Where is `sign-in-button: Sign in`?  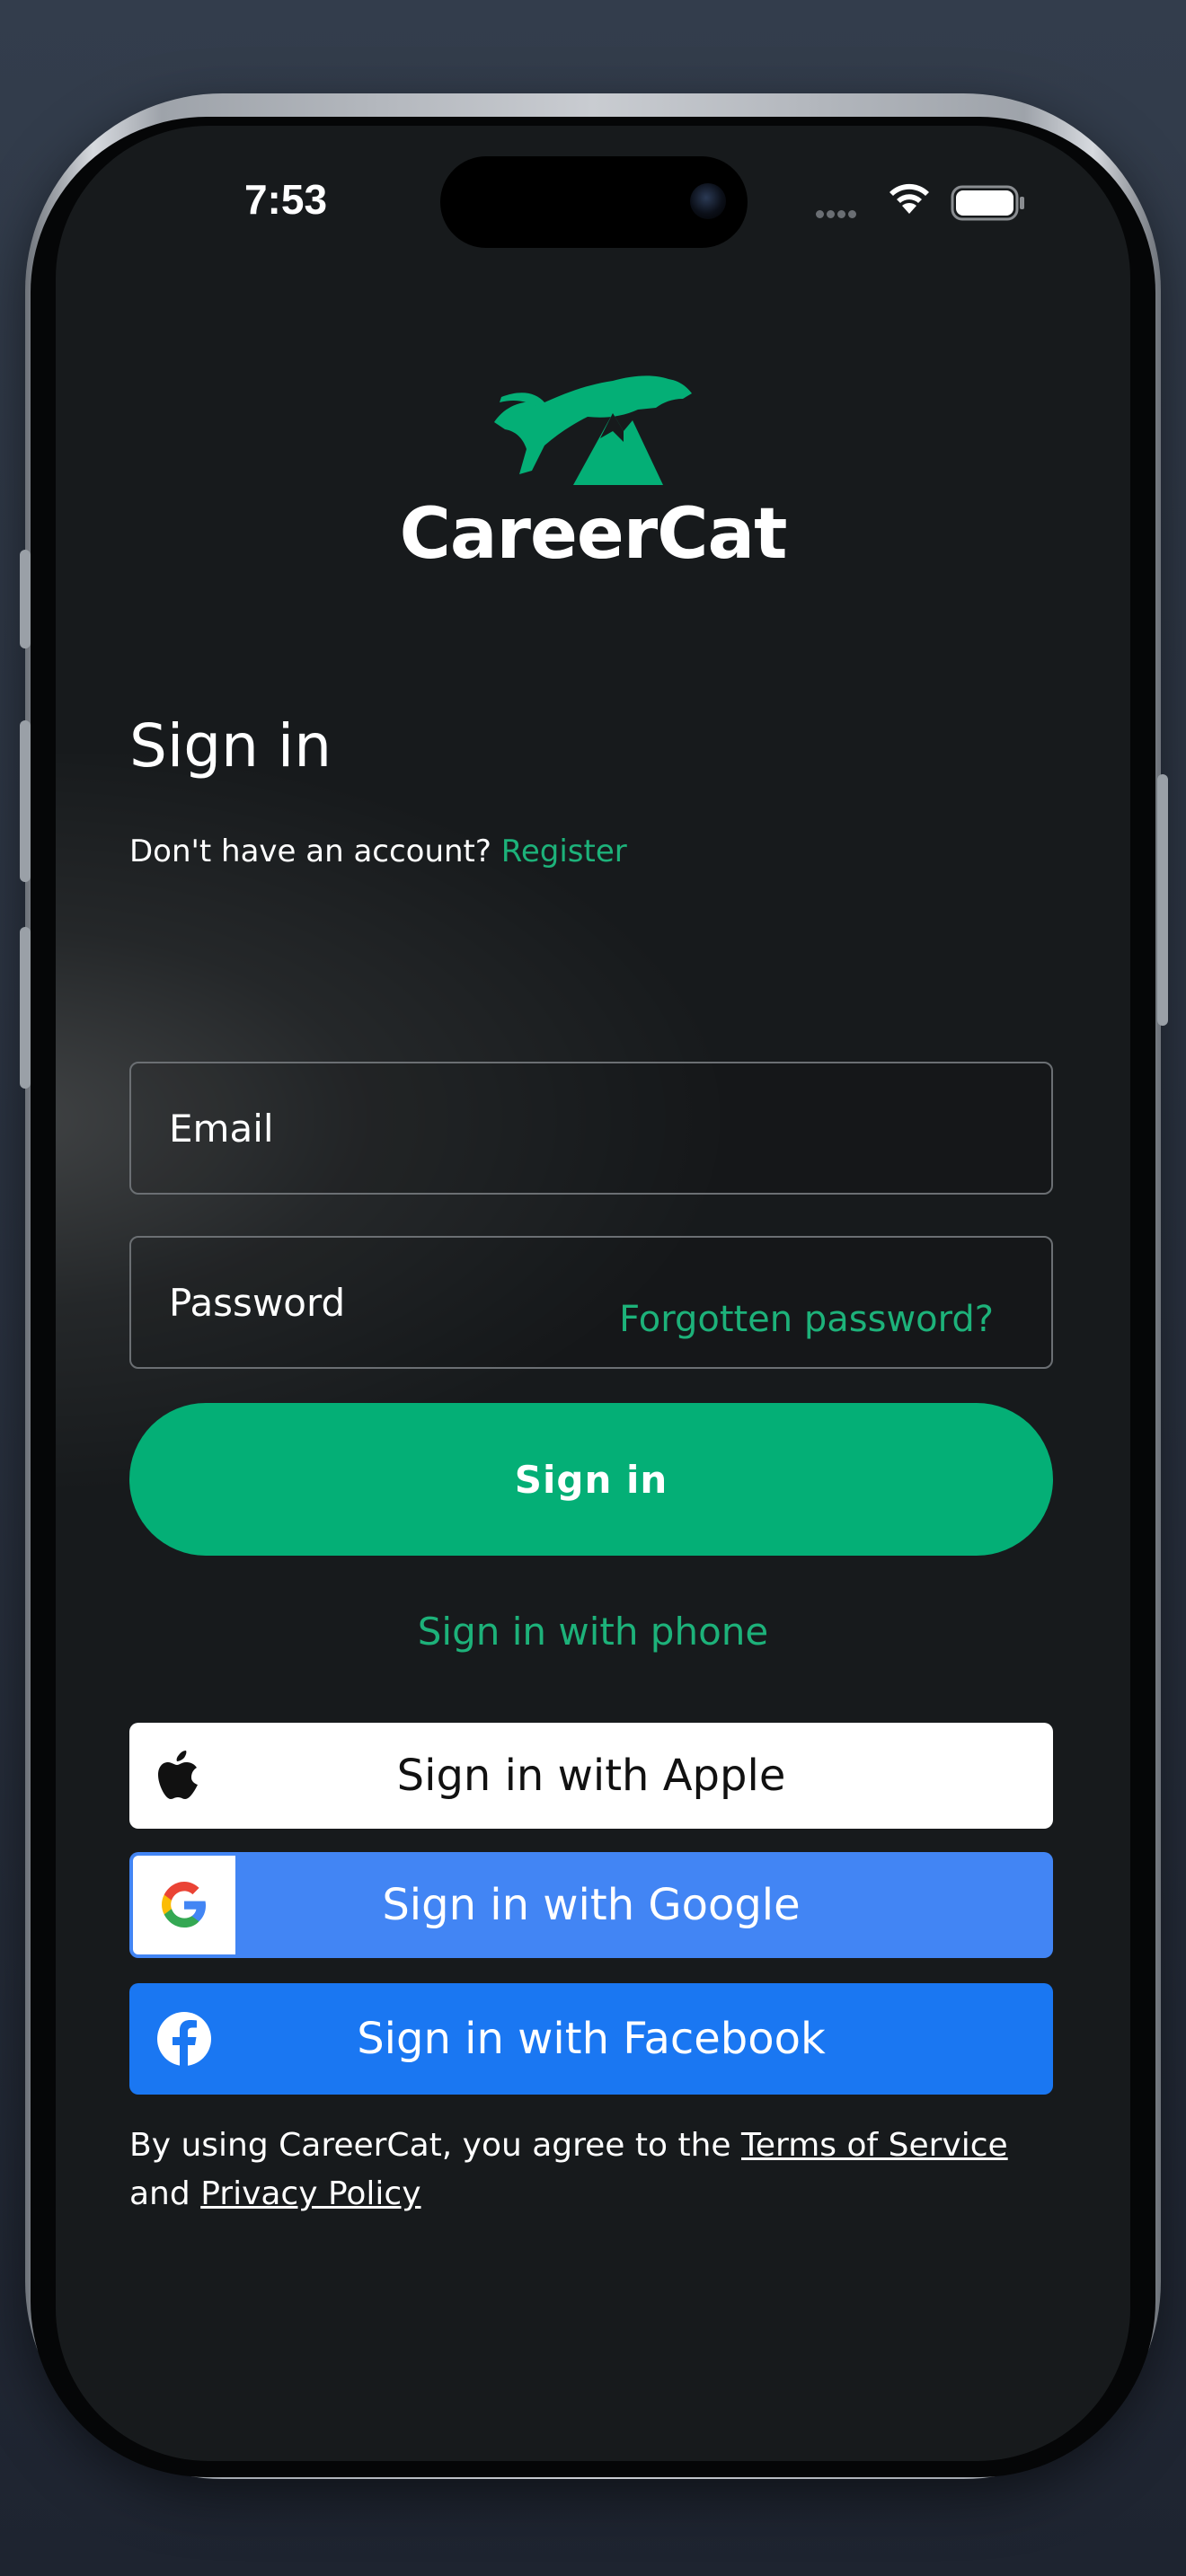
sign-in-button: Sign in is located at coordinates (591, 1479).